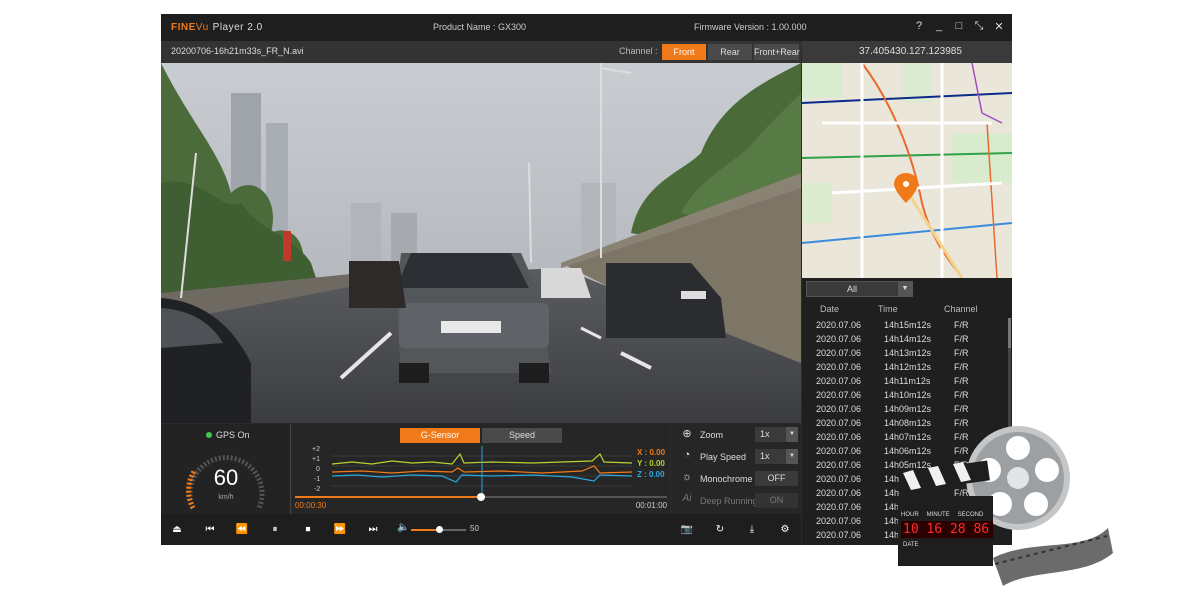  I want to click on camera-icon: 📷, so click(687, 530).